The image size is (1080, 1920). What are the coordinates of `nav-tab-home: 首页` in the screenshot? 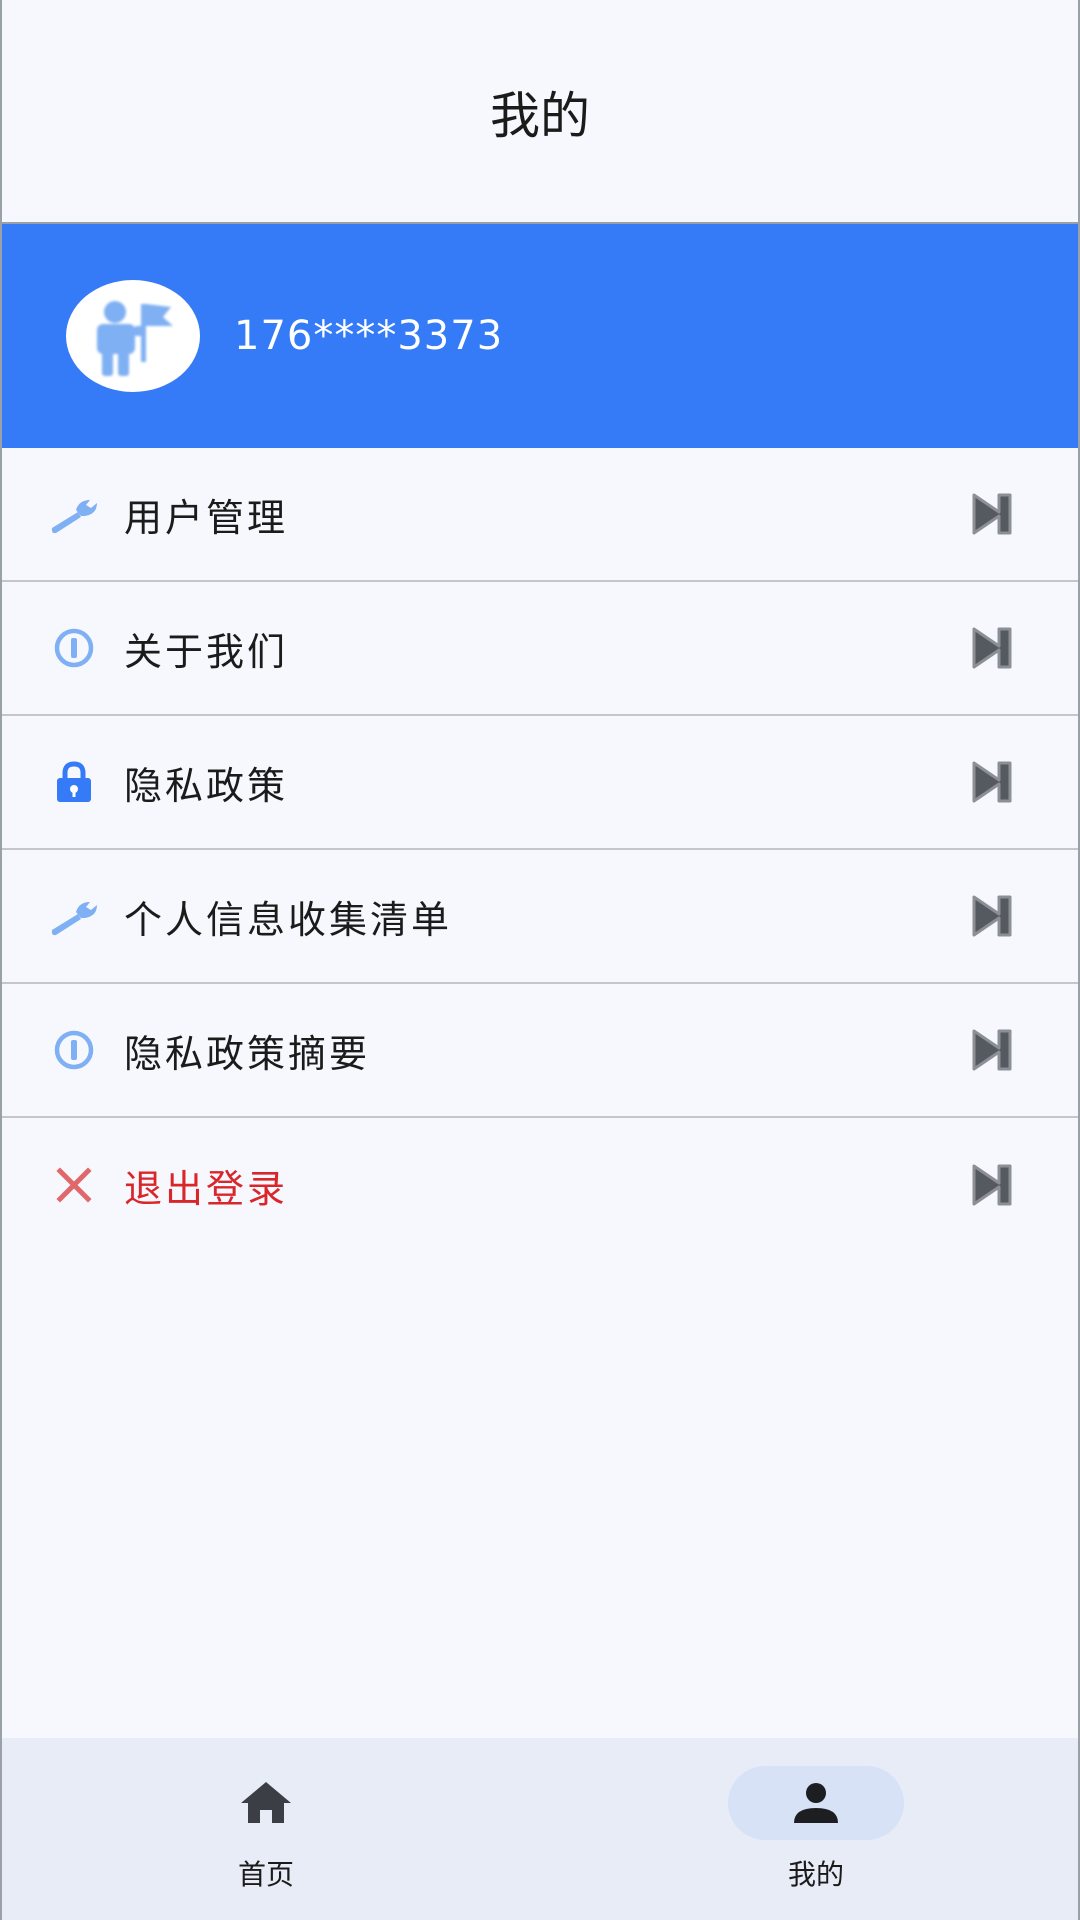 It's located at (266, 1829).